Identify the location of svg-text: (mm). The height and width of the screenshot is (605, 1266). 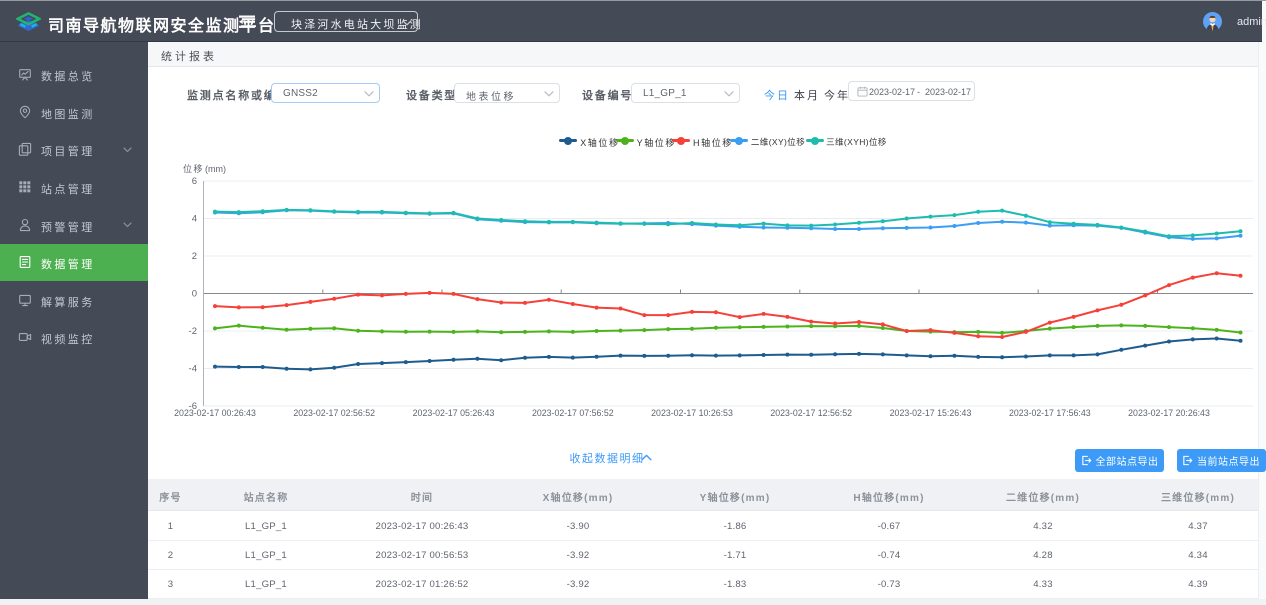
(215, 169).